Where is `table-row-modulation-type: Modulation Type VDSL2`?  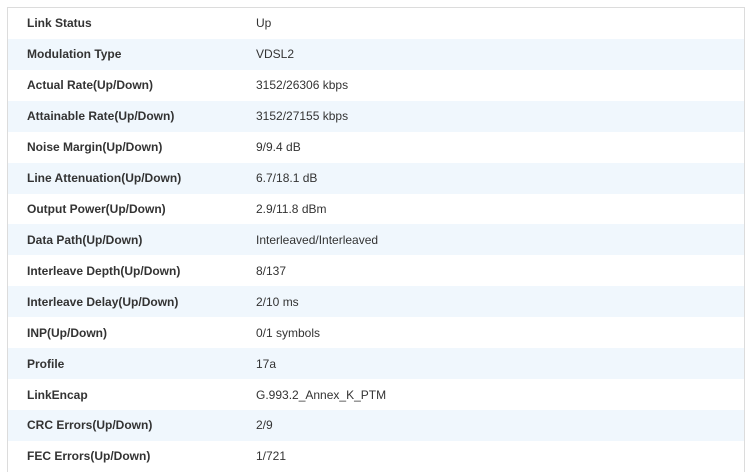
table-row-modulation-type: Modulation Type VDSL2 is located at coordinates (376, 54).